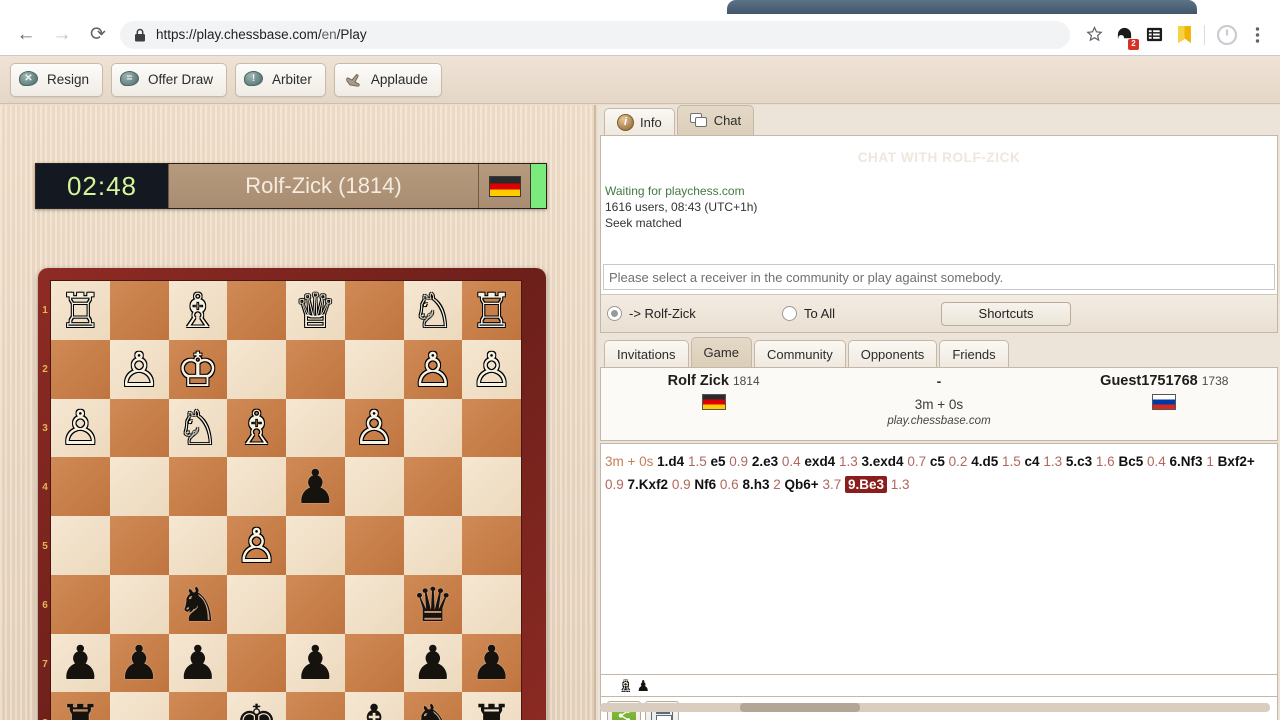 This screenshot has height=720, width=1280. I want to click on forward-arrow-icon: →, so click(62, 35).